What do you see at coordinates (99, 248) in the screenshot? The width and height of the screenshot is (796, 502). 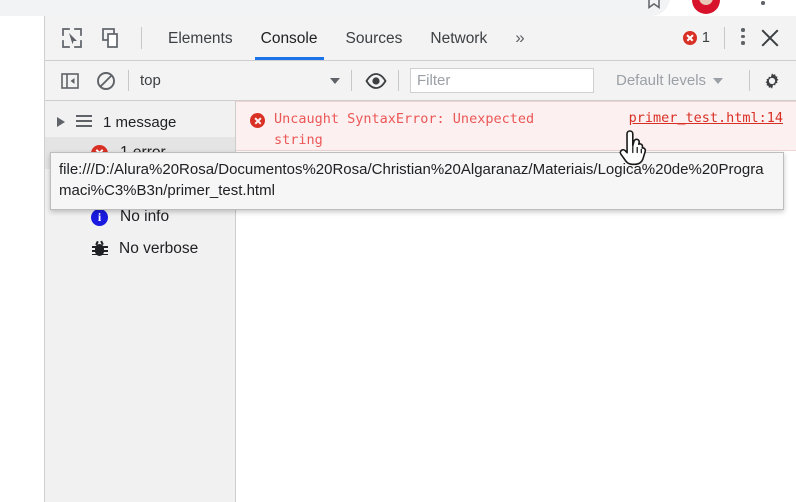 I see `verbose-bug-icon` at bounding box center [99, 248].